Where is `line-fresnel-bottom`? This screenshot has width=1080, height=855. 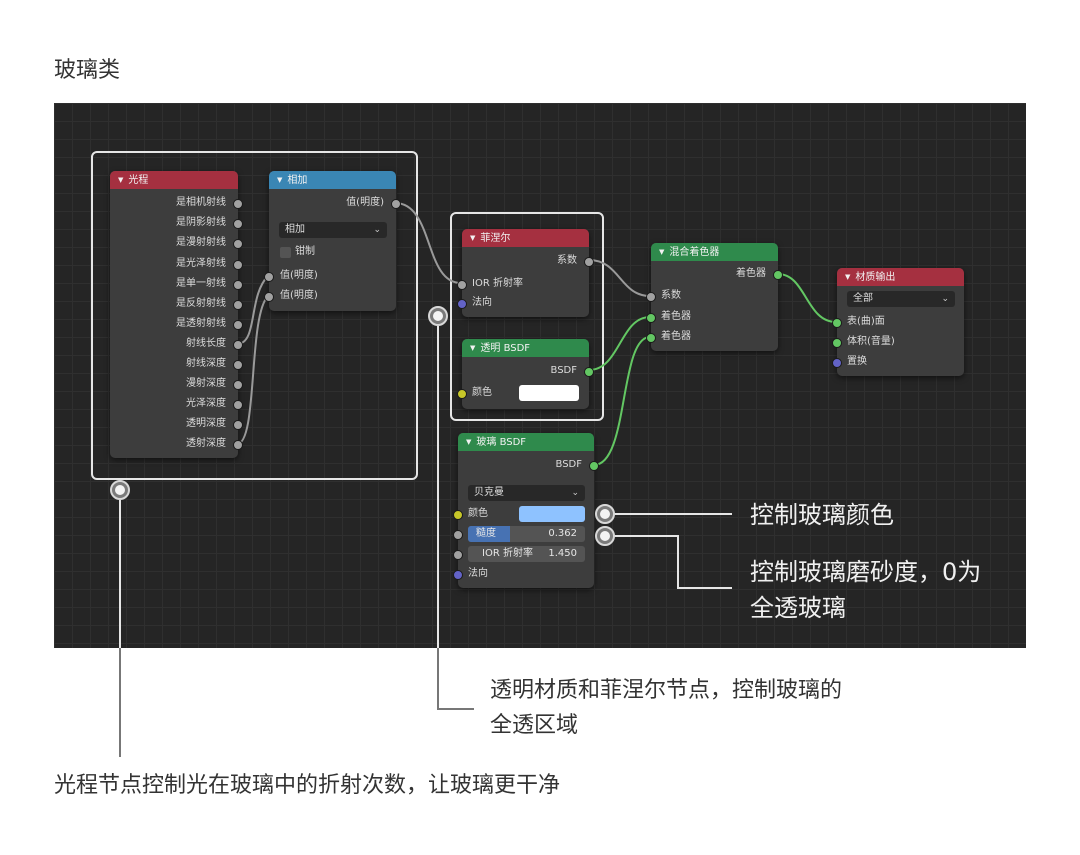
line-fresnel-bottom is located at coordinates (455, 679).